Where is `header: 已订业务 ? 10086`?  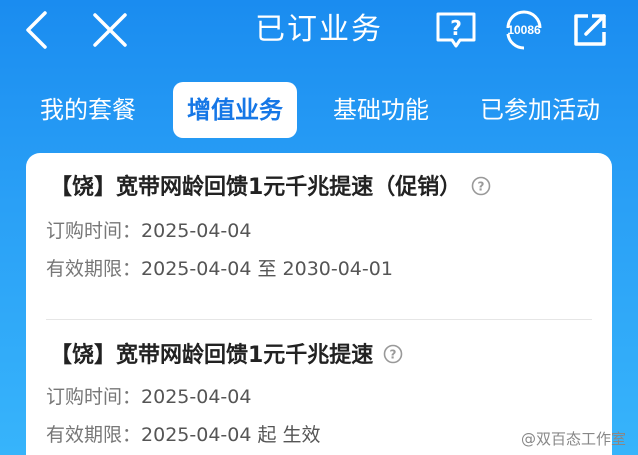 header: 已订业务 ? 10086 is located at coordinates (319, 30).